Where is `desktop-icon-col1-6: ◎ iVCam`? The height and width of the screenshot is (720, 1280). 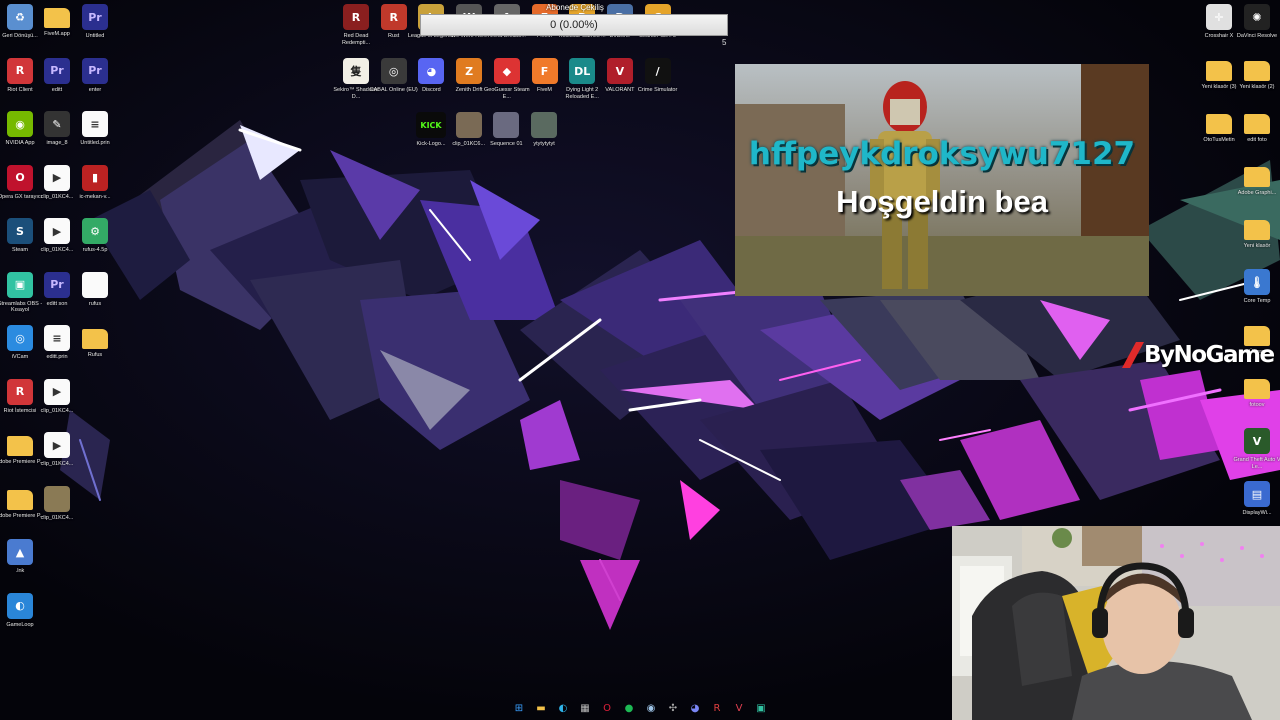 desktop-icon-col1-6: ◎ iVCam is located at coordinates (20, 351).